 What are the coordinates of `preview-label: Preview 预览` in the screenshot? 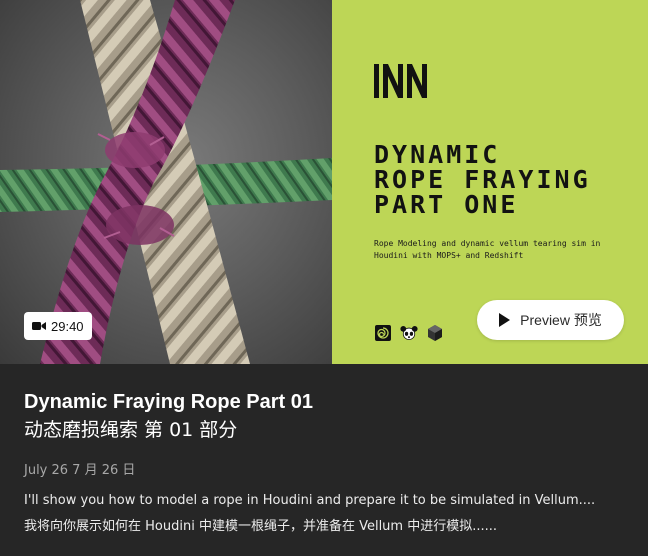 It's located at (561, 320).